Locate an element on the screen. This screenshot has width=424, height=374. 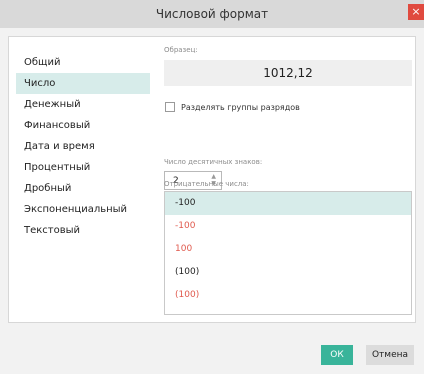
negative-label: Отрицательные числа: is located at coordinates (206, 184).